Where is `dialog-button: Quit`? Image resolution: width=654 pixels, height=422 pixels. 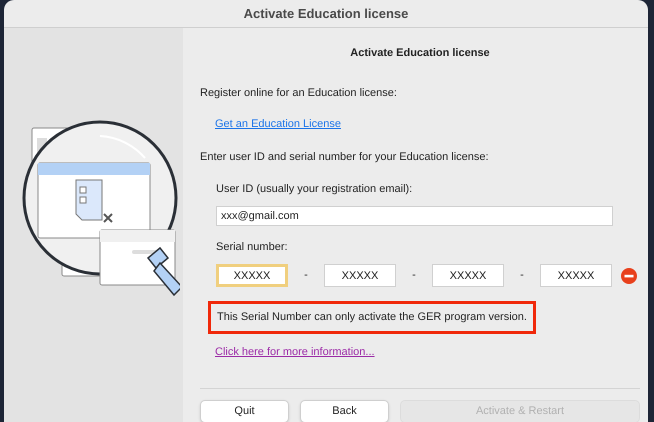
dialog-button: Quit is located at coordinates (244, 411).